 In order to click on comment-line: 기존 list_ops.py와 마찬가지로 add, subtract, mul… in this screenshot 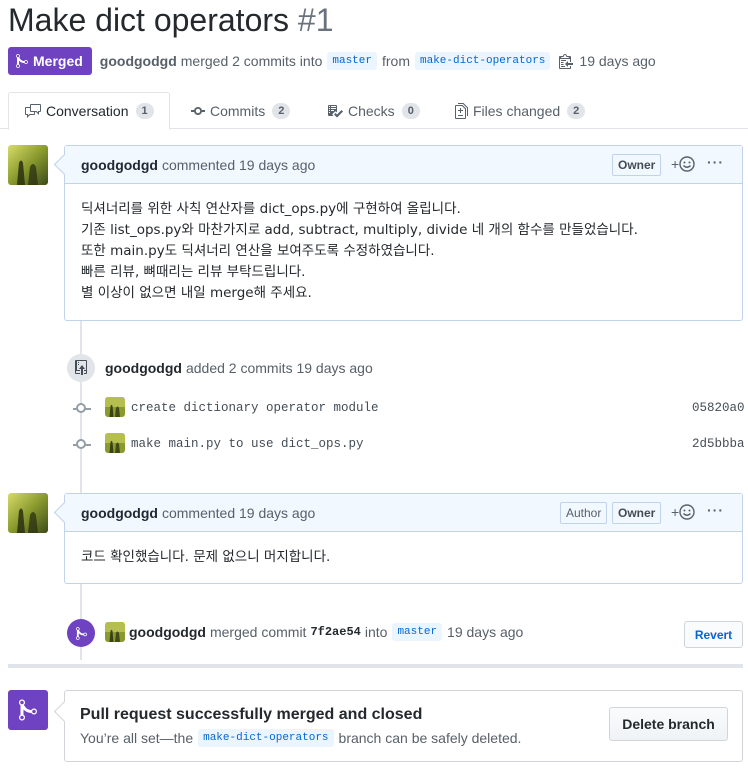, I will do `click(359, 230)`.